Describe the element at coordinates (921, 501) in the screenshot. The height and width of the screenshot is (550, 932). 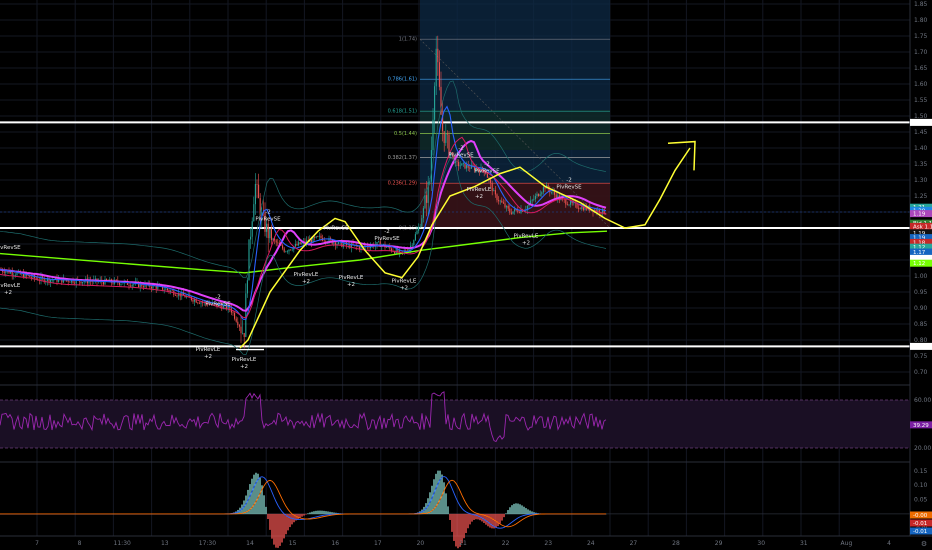
I see `macd-axis: 0.150.100.050.00-0.05-0.00-0.01-0.01` at that location.